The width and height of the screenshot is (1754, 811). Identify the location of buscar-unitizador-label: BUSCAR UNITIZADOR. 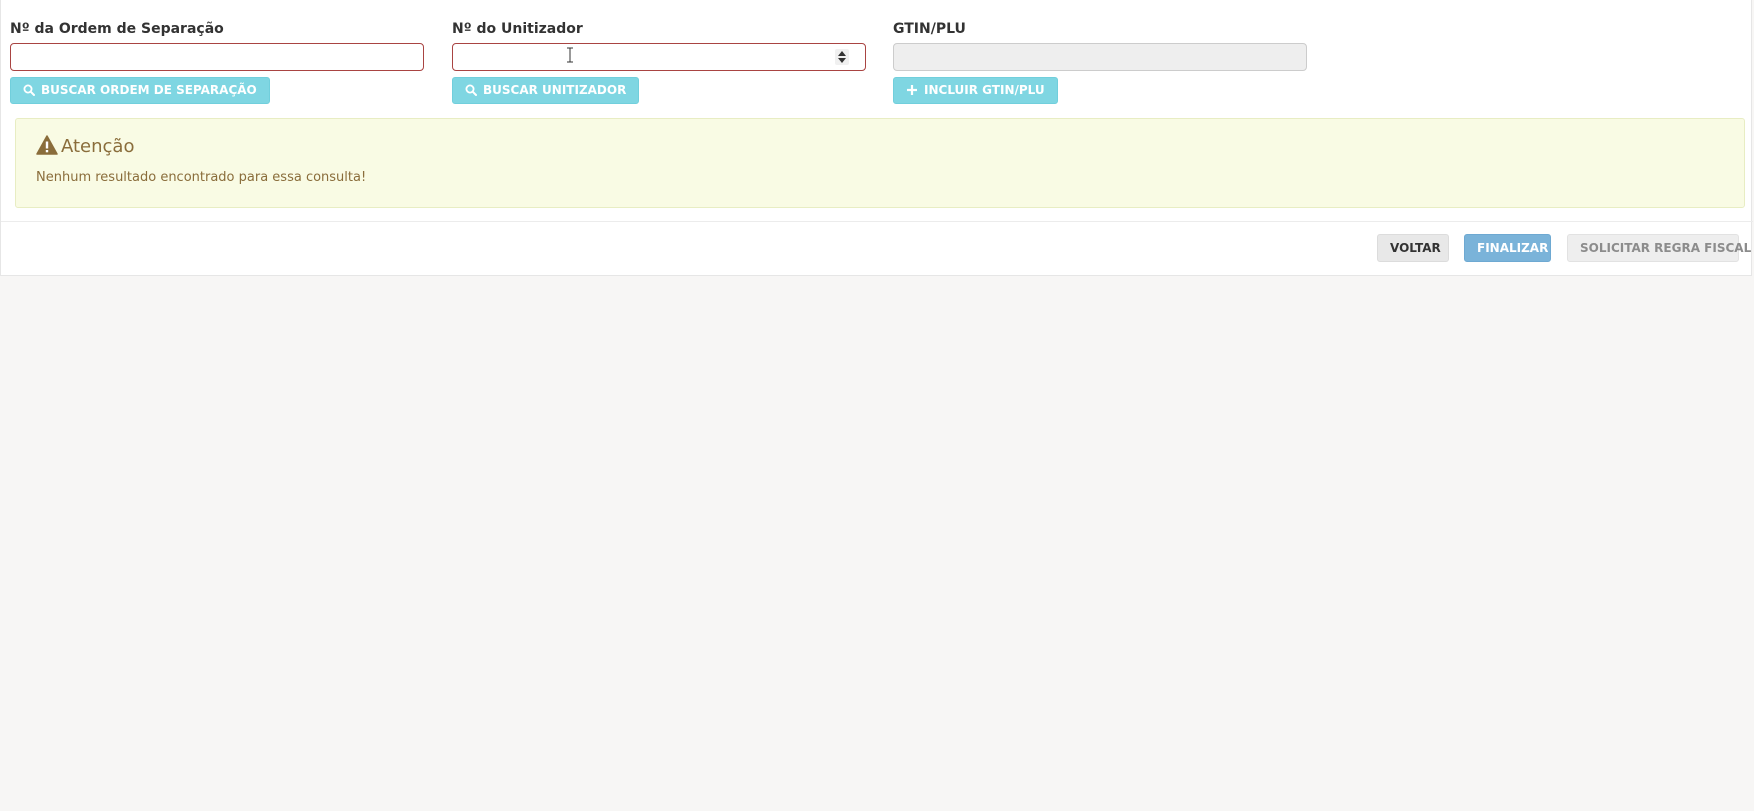
(555, 90).